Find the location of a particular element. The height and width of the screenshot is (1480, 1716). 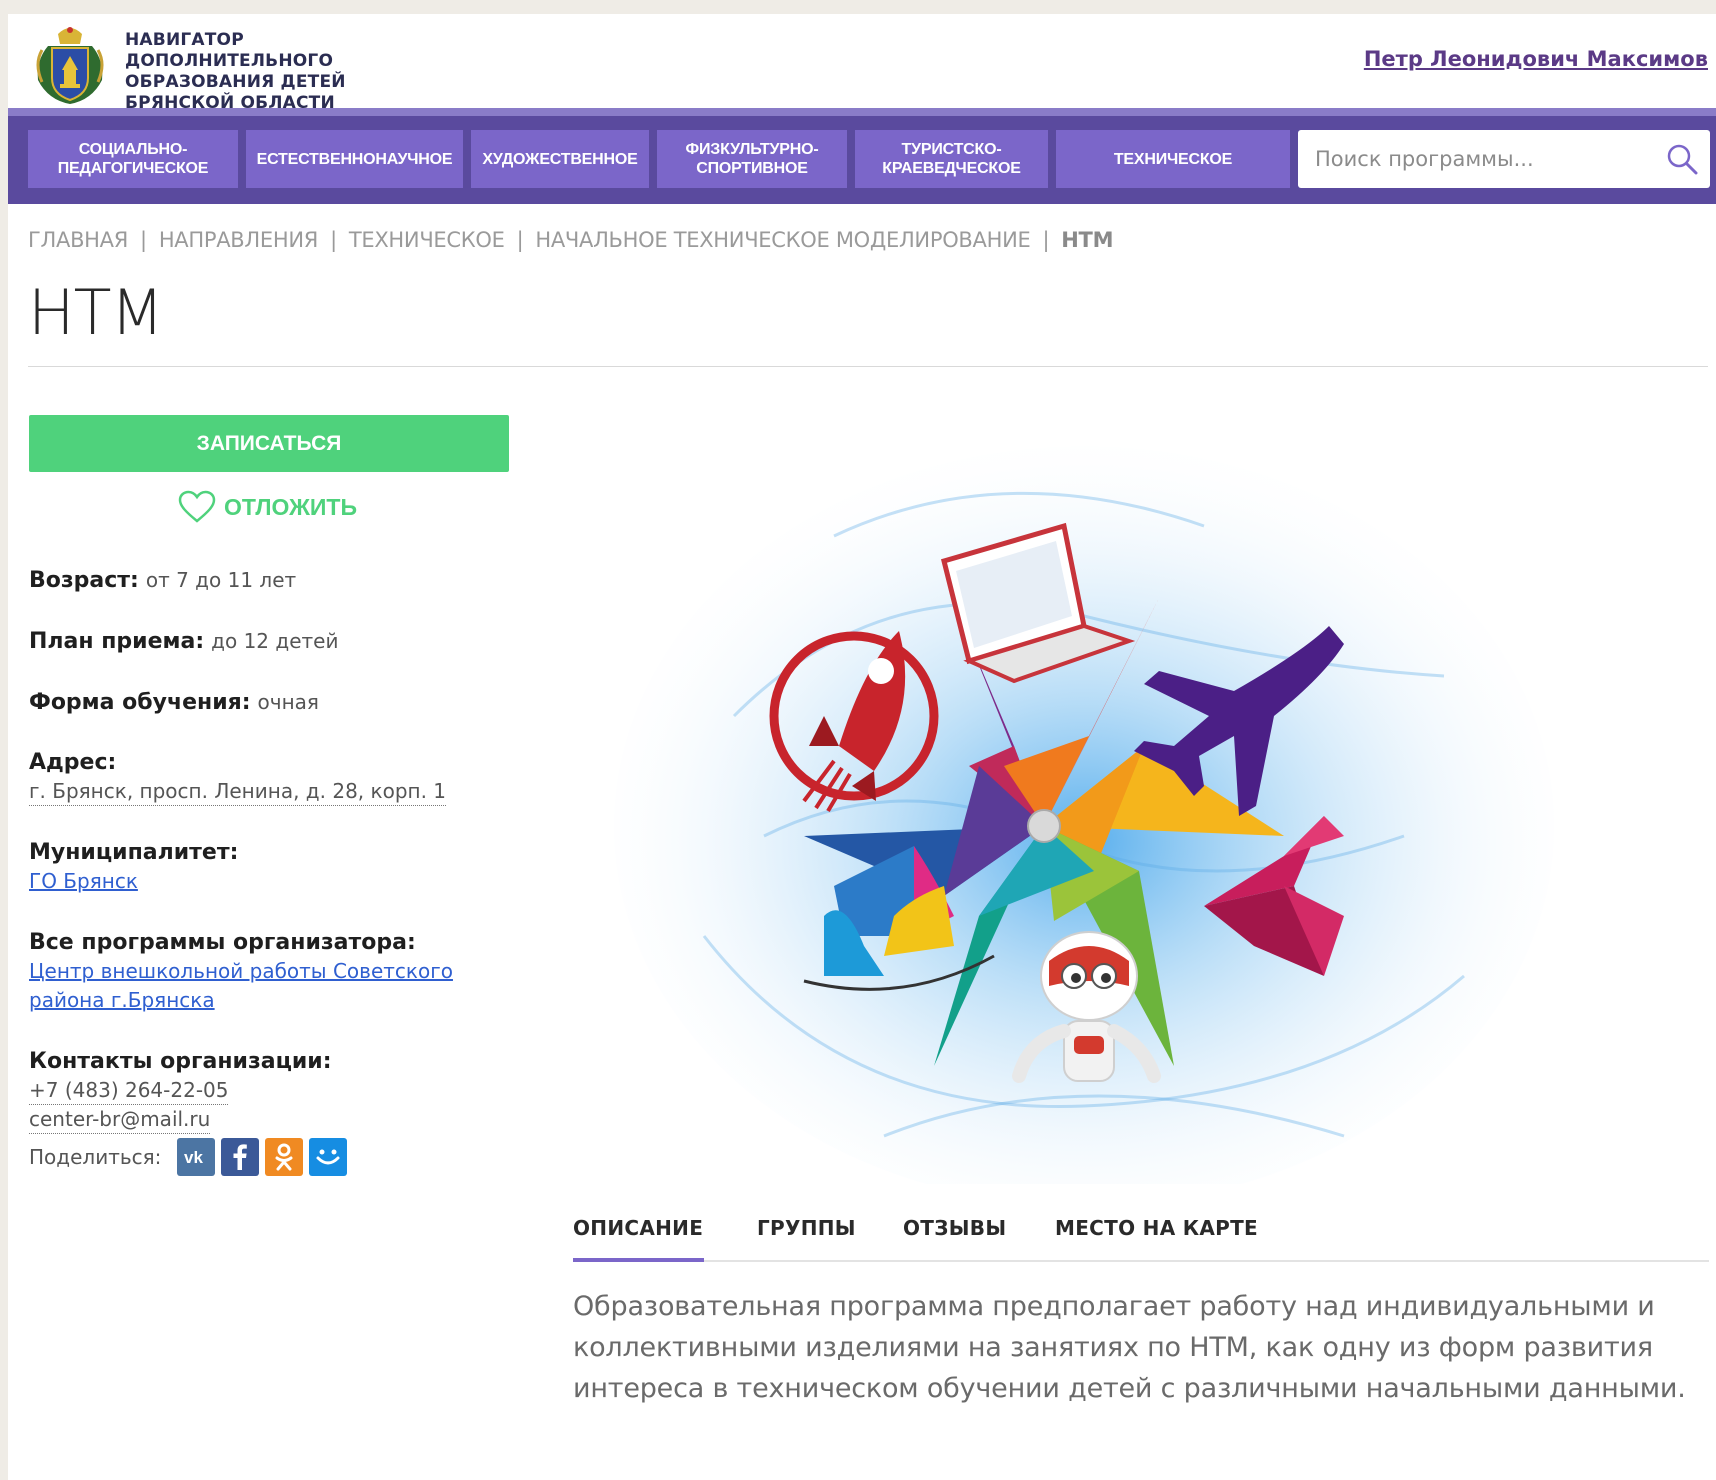

share-label: Поделиться: is located at coordinates (95, 1157).